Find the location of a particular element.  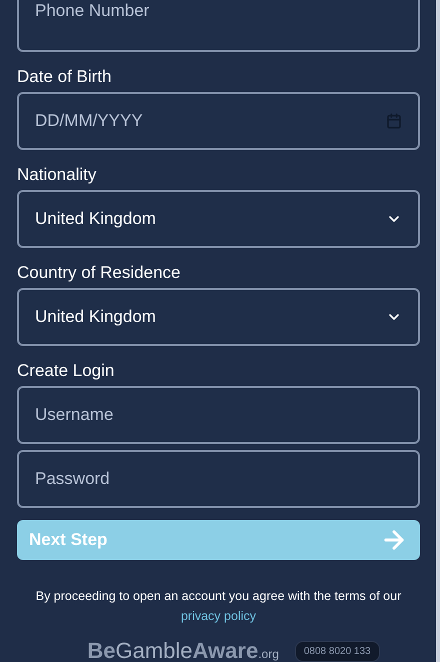

password-field: Password is located at coordinates (218, 479).